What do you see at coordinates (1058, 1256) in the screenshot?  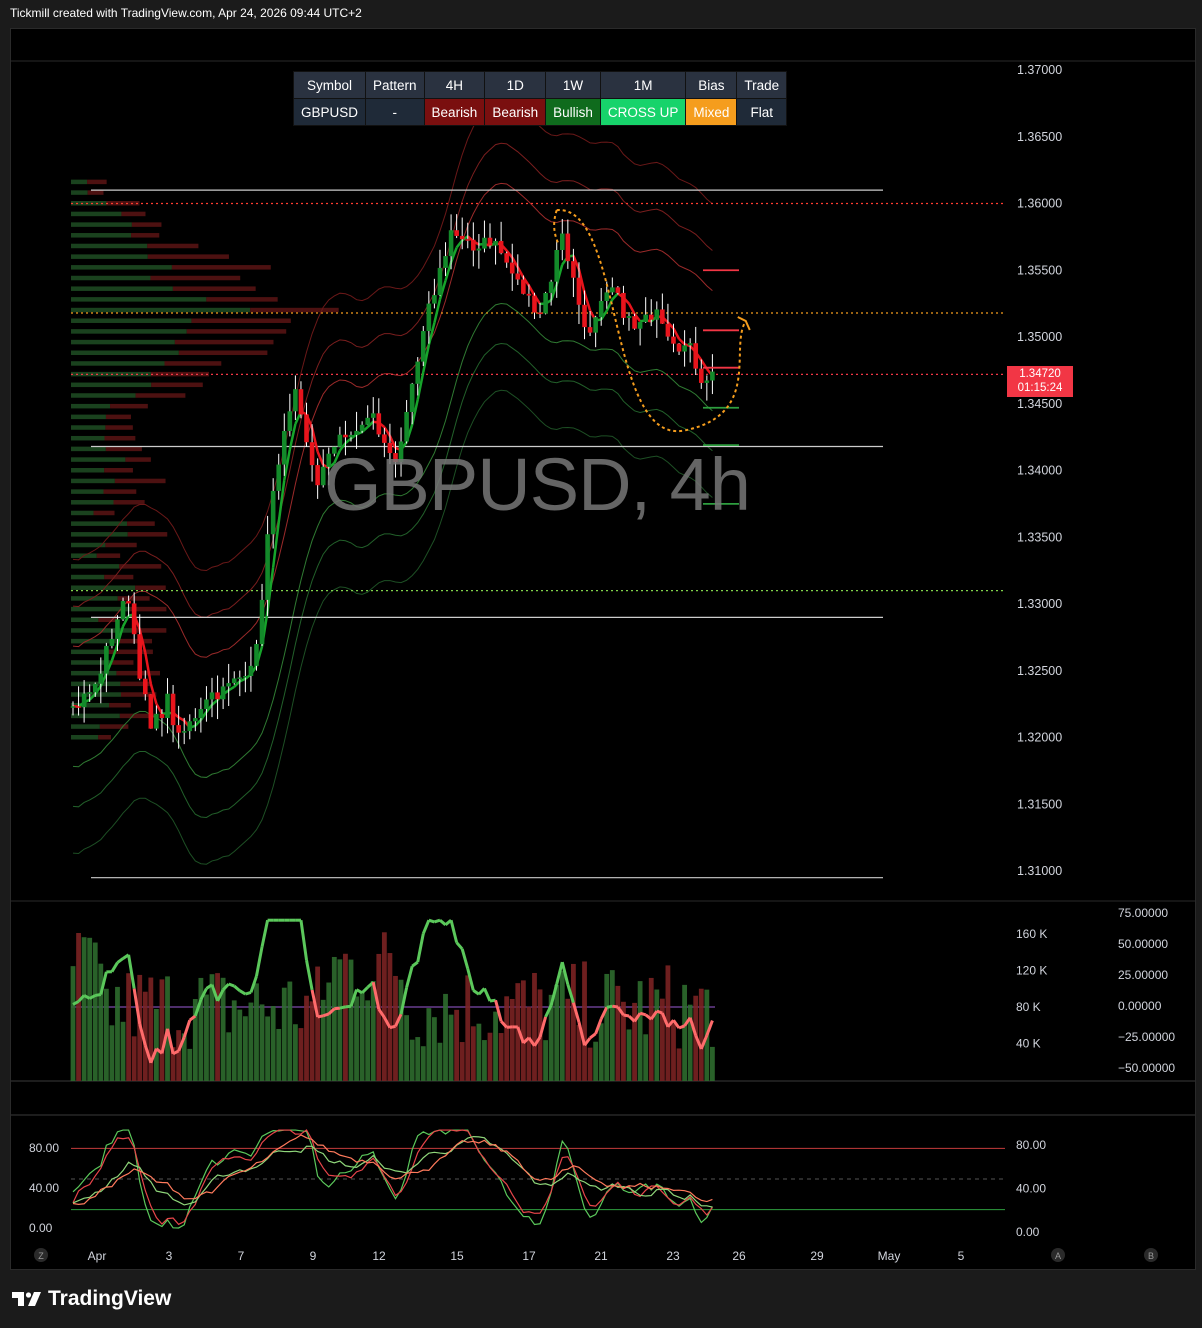 I see `corner-button-label: A` at bounding box center [1058, 1256].